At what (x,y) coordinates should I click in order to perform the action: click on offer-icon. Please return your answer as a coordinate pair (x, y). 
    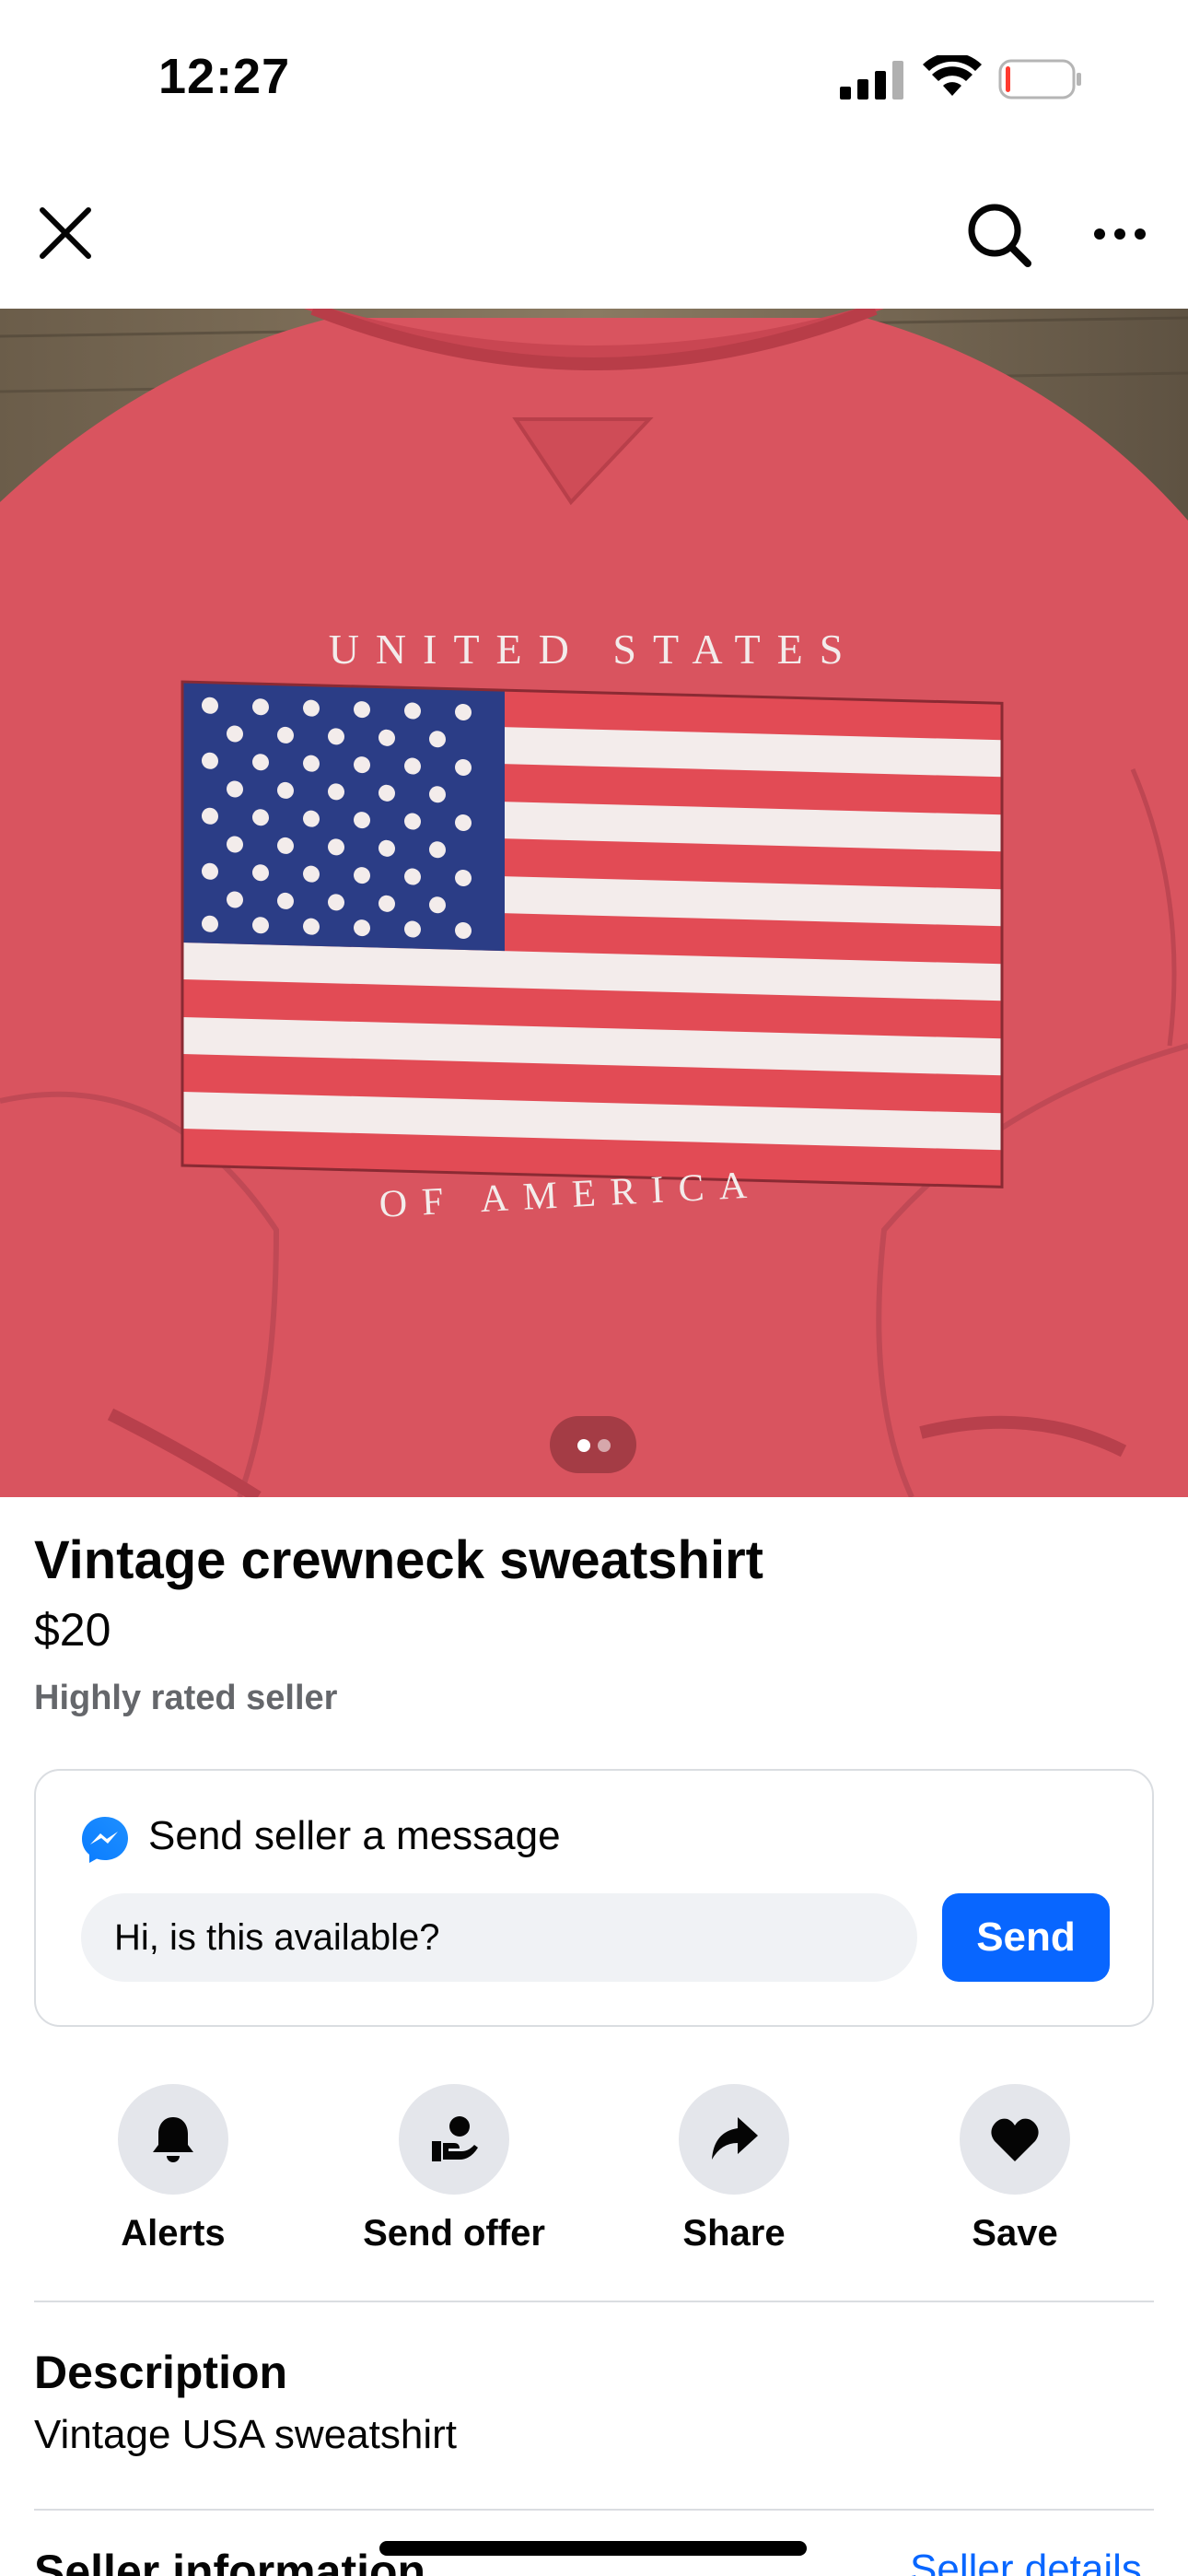
    Looking at the image, I should click on (455, 2138).